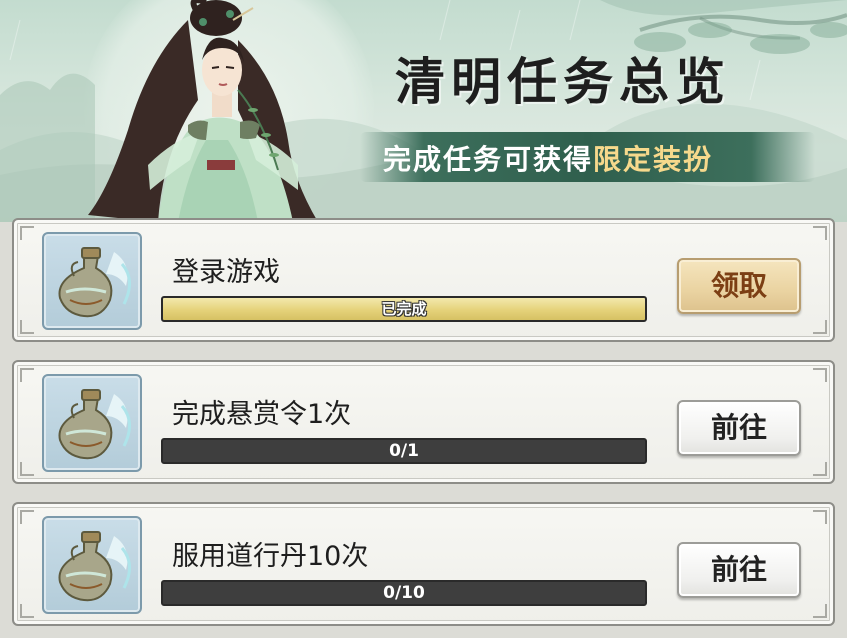  I want to click on task-title: 登录游戏, so click(226, 272).